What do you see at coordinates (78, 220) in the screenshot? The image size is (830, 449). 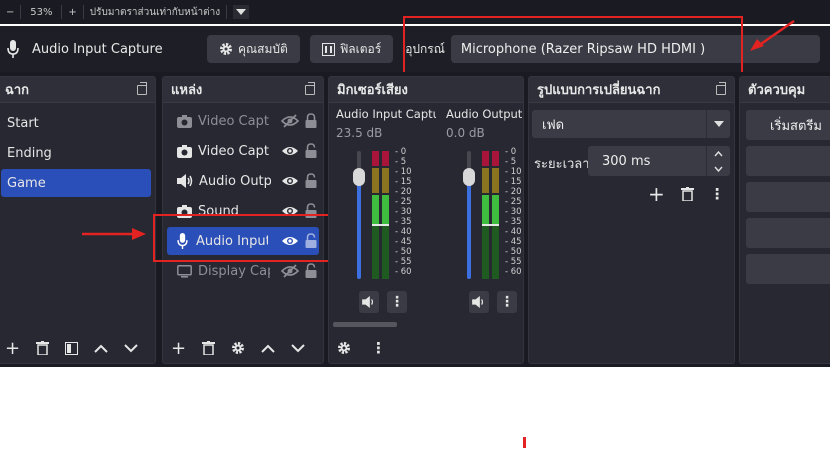 I see `scenes-panel: ฉาก Start Ending Game +` at bounding box center [78, 220].